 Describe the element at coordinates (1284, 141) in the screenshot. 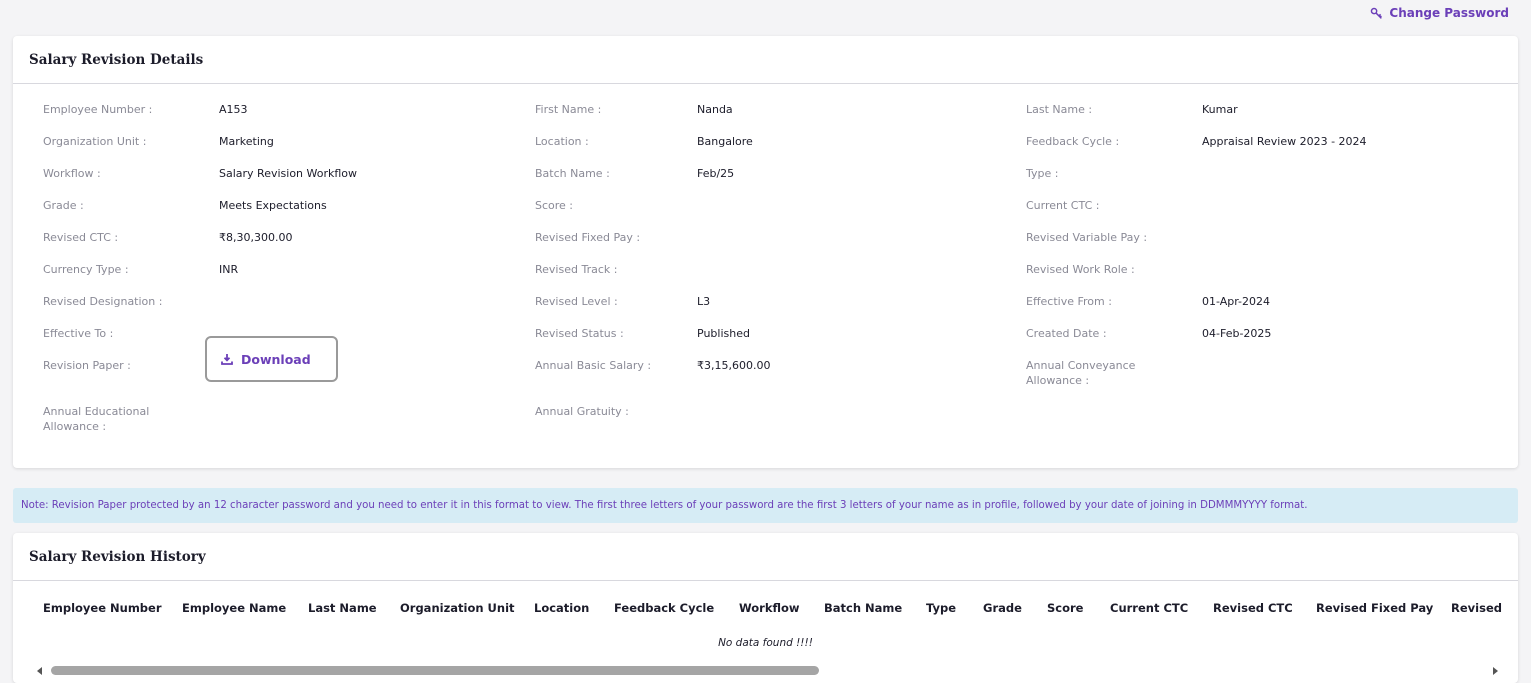

I see `field-value: Appraisal Review 2023 - 2024` at that location.